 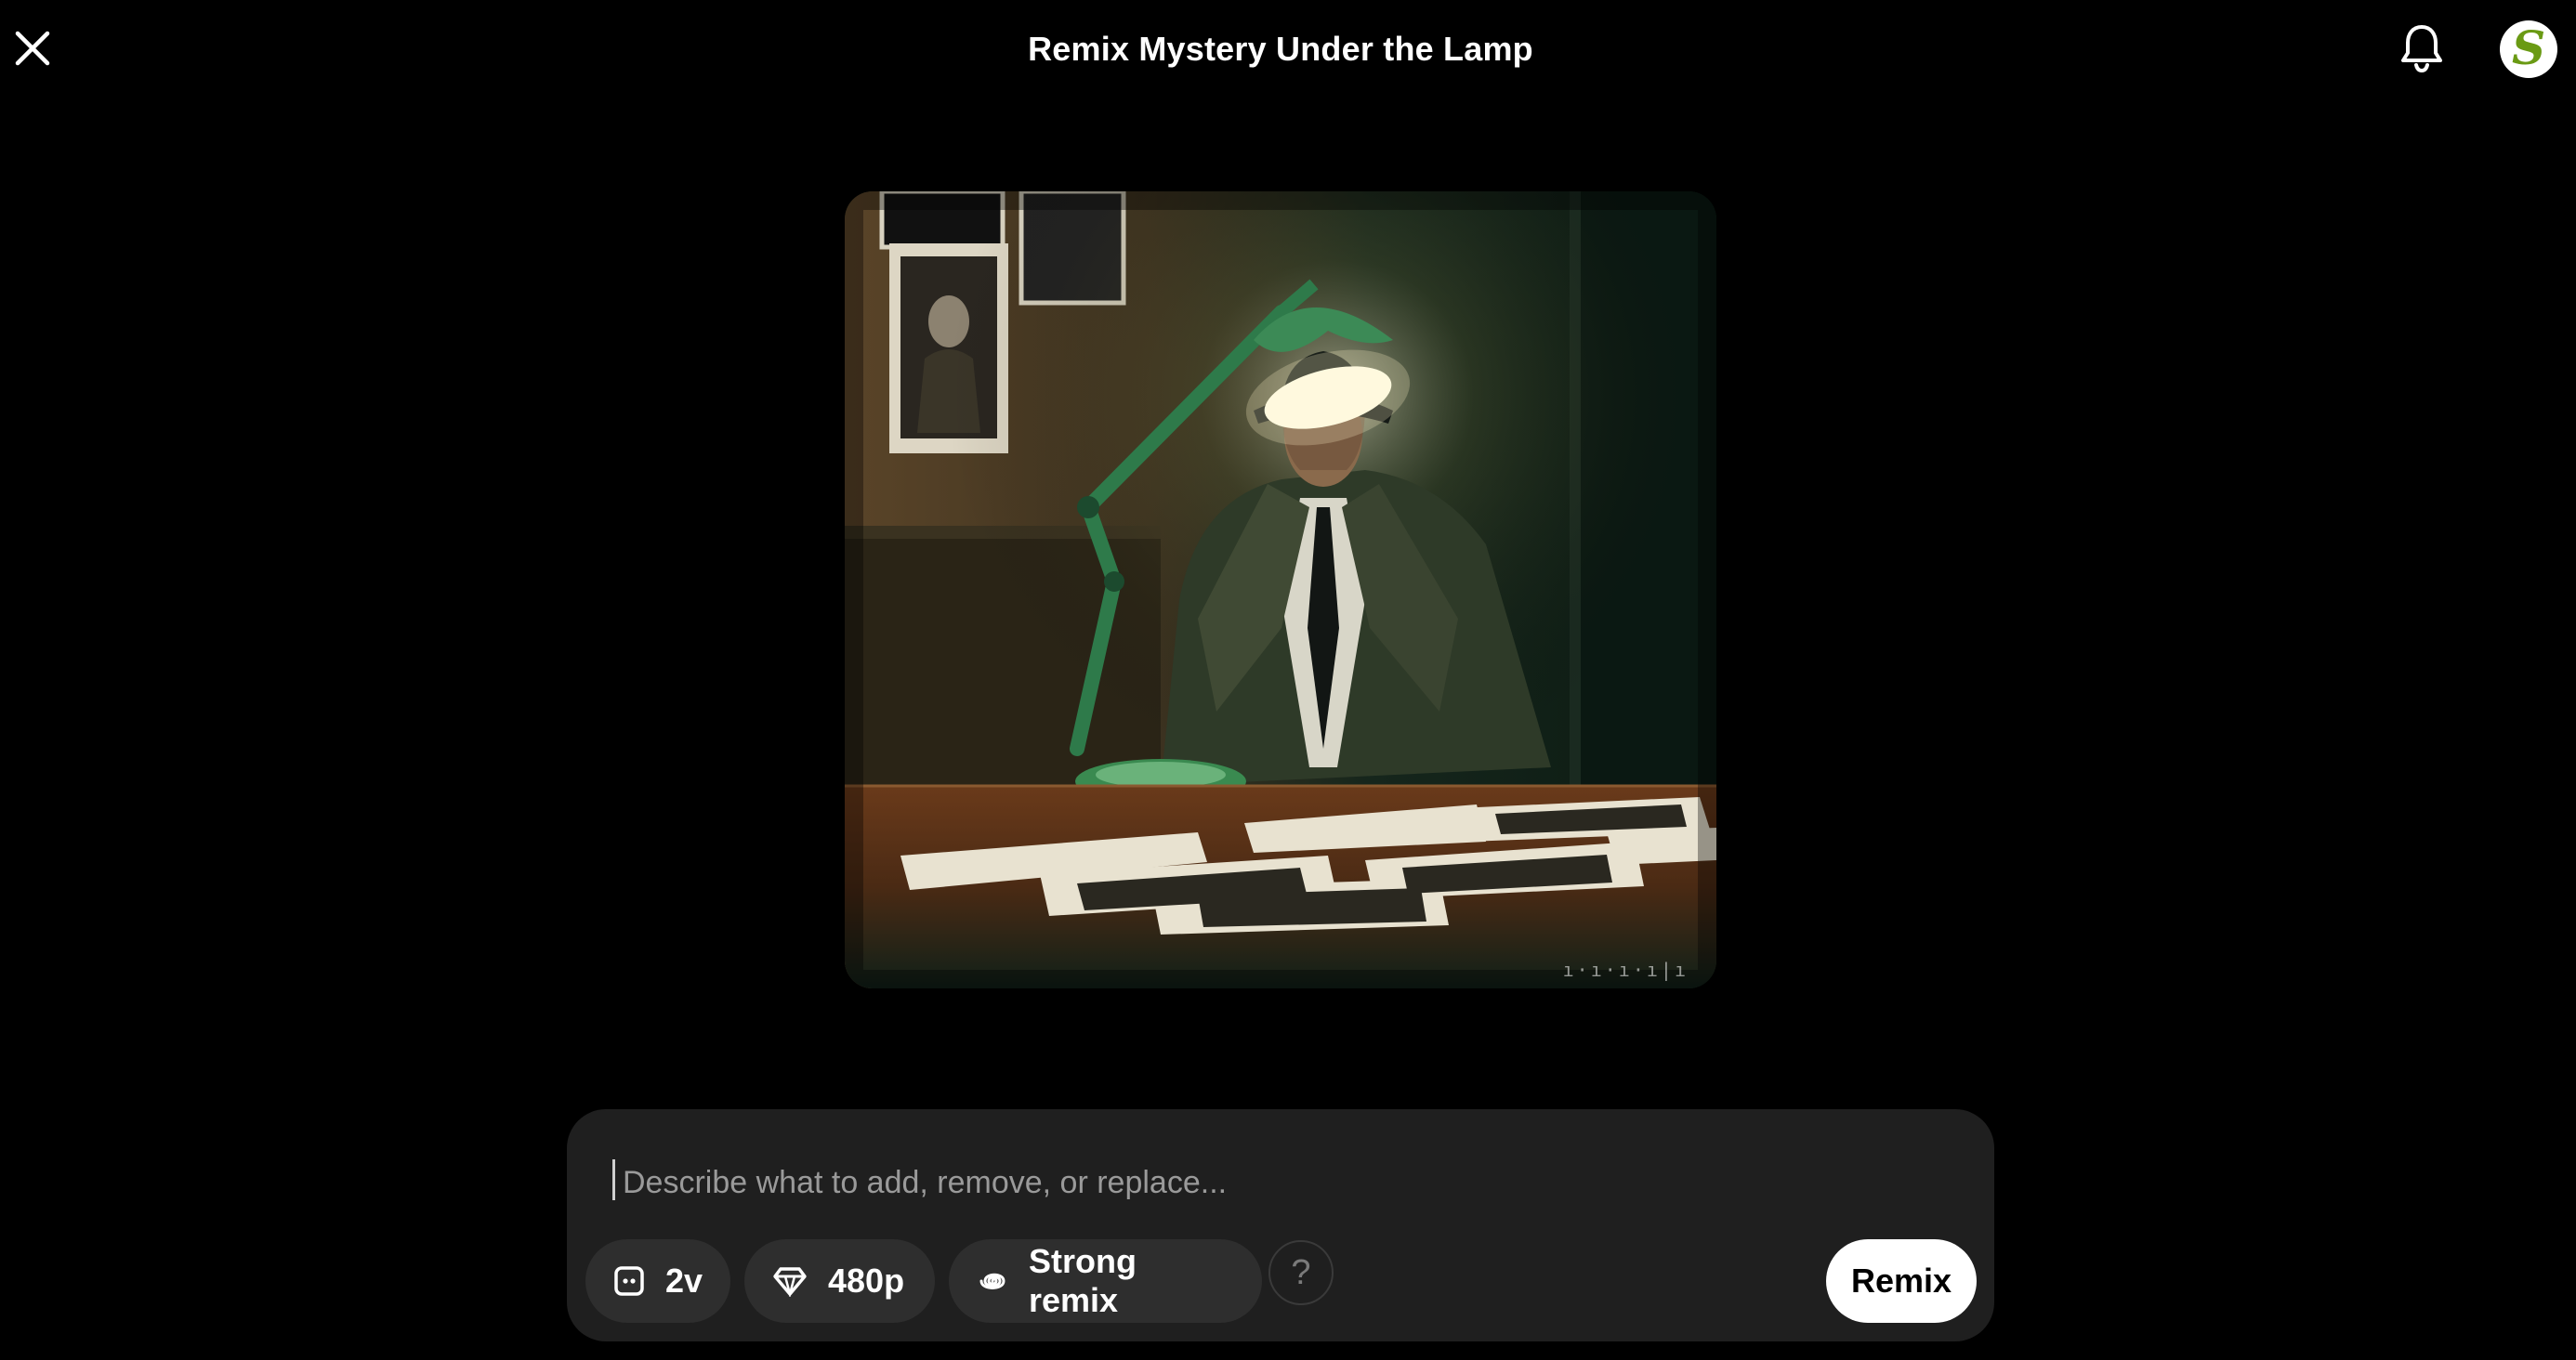 I want to click on resolution-selector: 480p, so click(x=839, y=1281).